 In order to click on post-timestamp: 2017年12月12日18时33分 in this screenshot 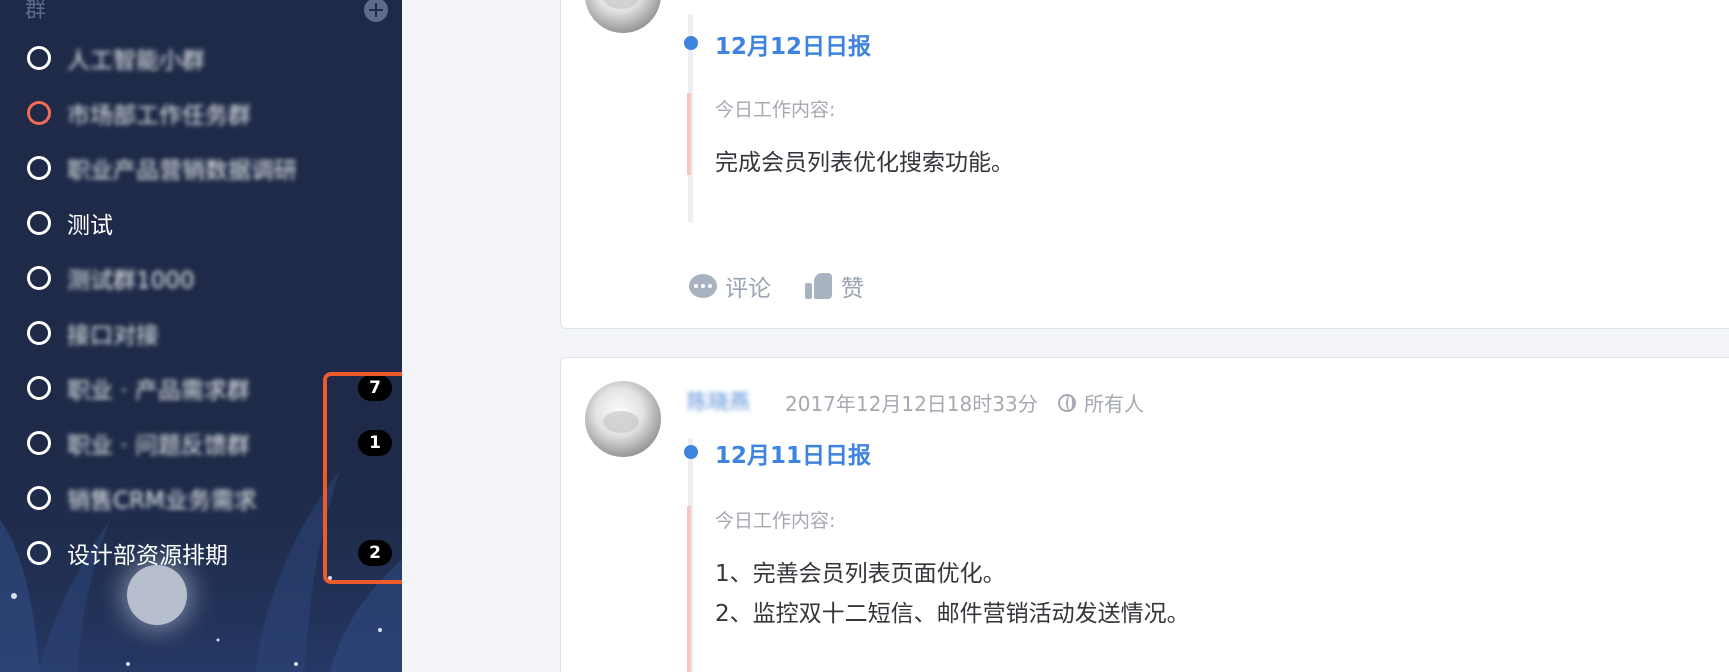, I will do `click(911, 404)`.